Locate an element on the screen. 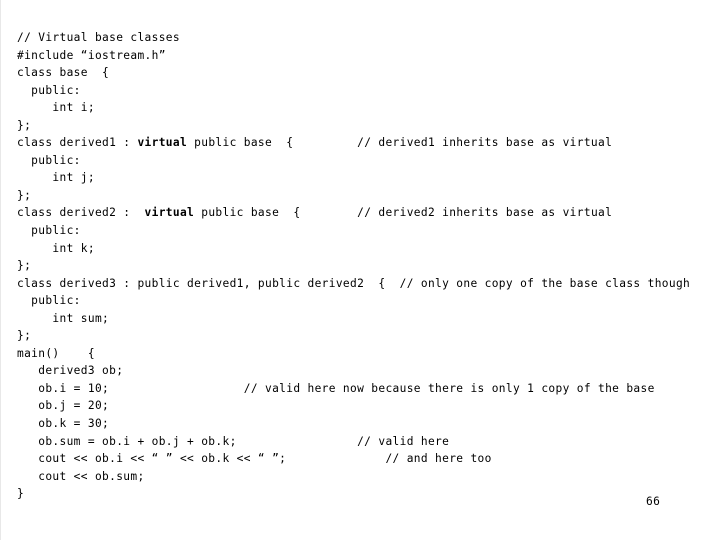  code-line: ob.k = 30; is located at coordinates (63, 424).